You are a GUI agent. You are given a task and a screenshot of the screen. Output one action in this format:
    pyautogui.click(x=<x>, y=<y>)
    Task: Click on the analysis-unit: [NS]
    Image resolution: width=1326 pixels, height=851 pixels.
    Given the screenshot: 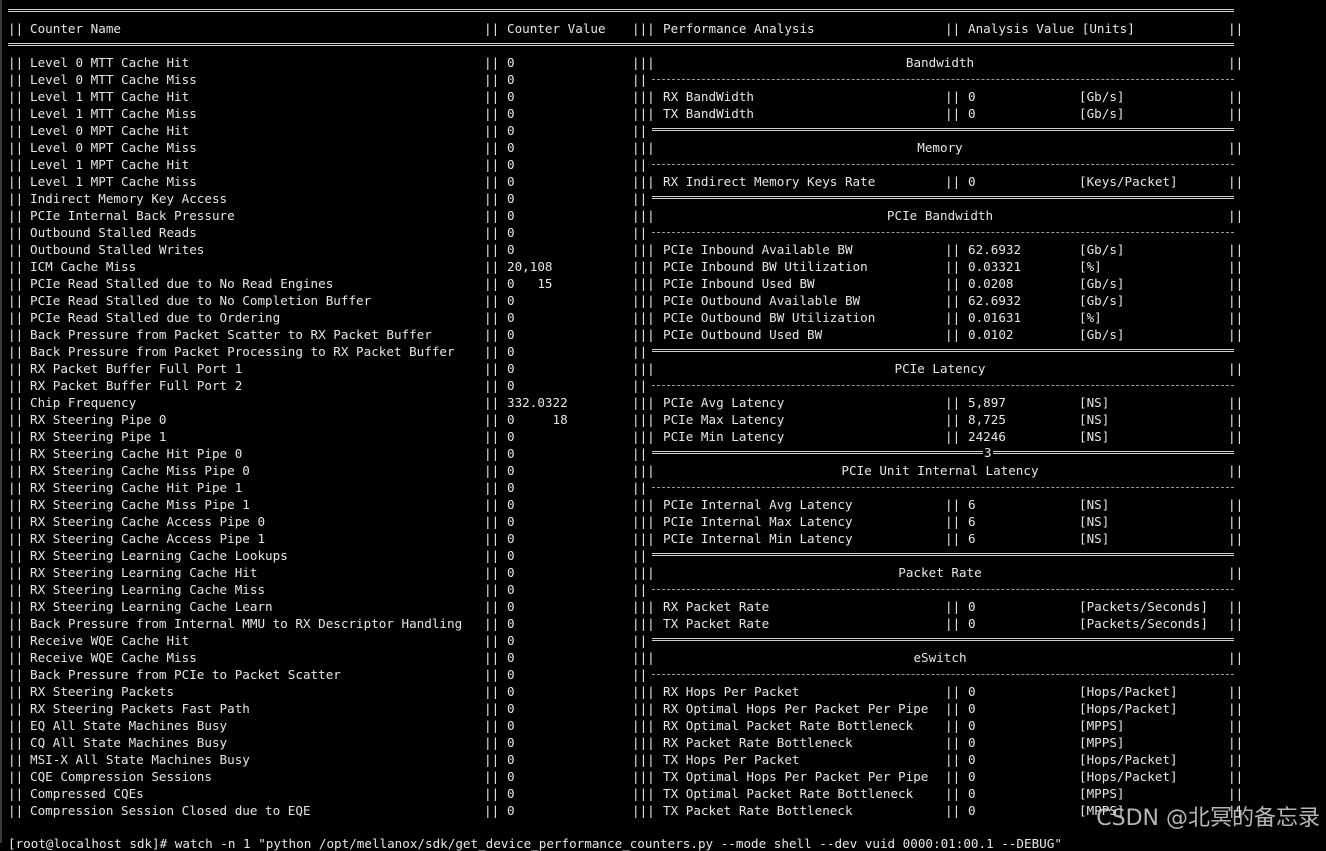 What is the action you would take?
    pyautogui.click(x=1094, y=436)
    